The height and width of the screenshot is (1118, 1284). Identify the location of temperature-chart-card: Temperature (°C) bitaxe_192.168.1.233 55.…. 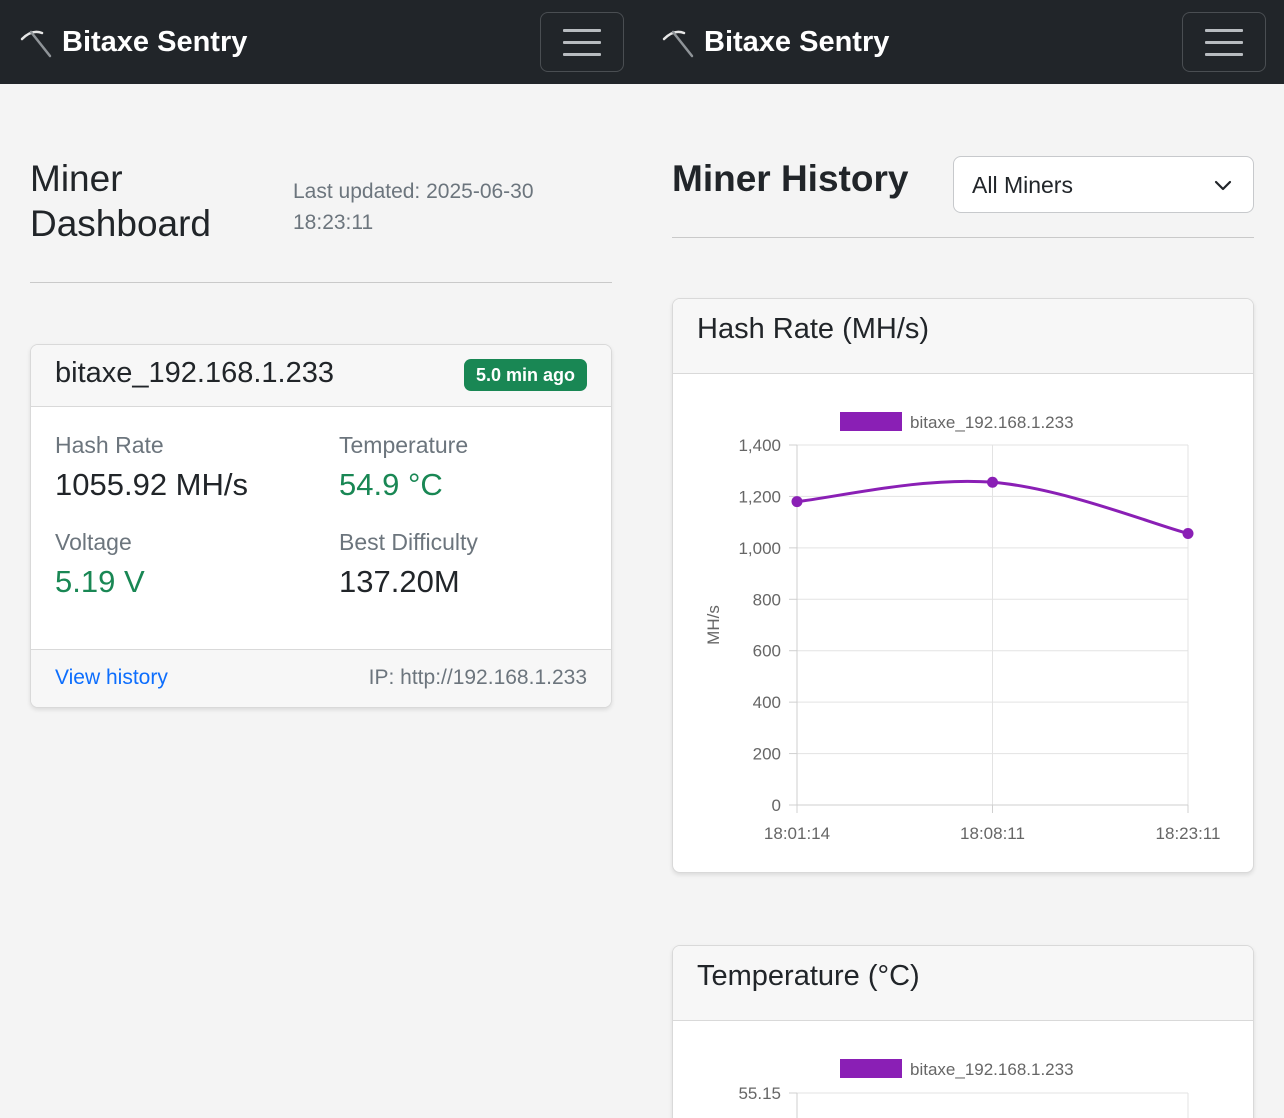
(963, 1031).